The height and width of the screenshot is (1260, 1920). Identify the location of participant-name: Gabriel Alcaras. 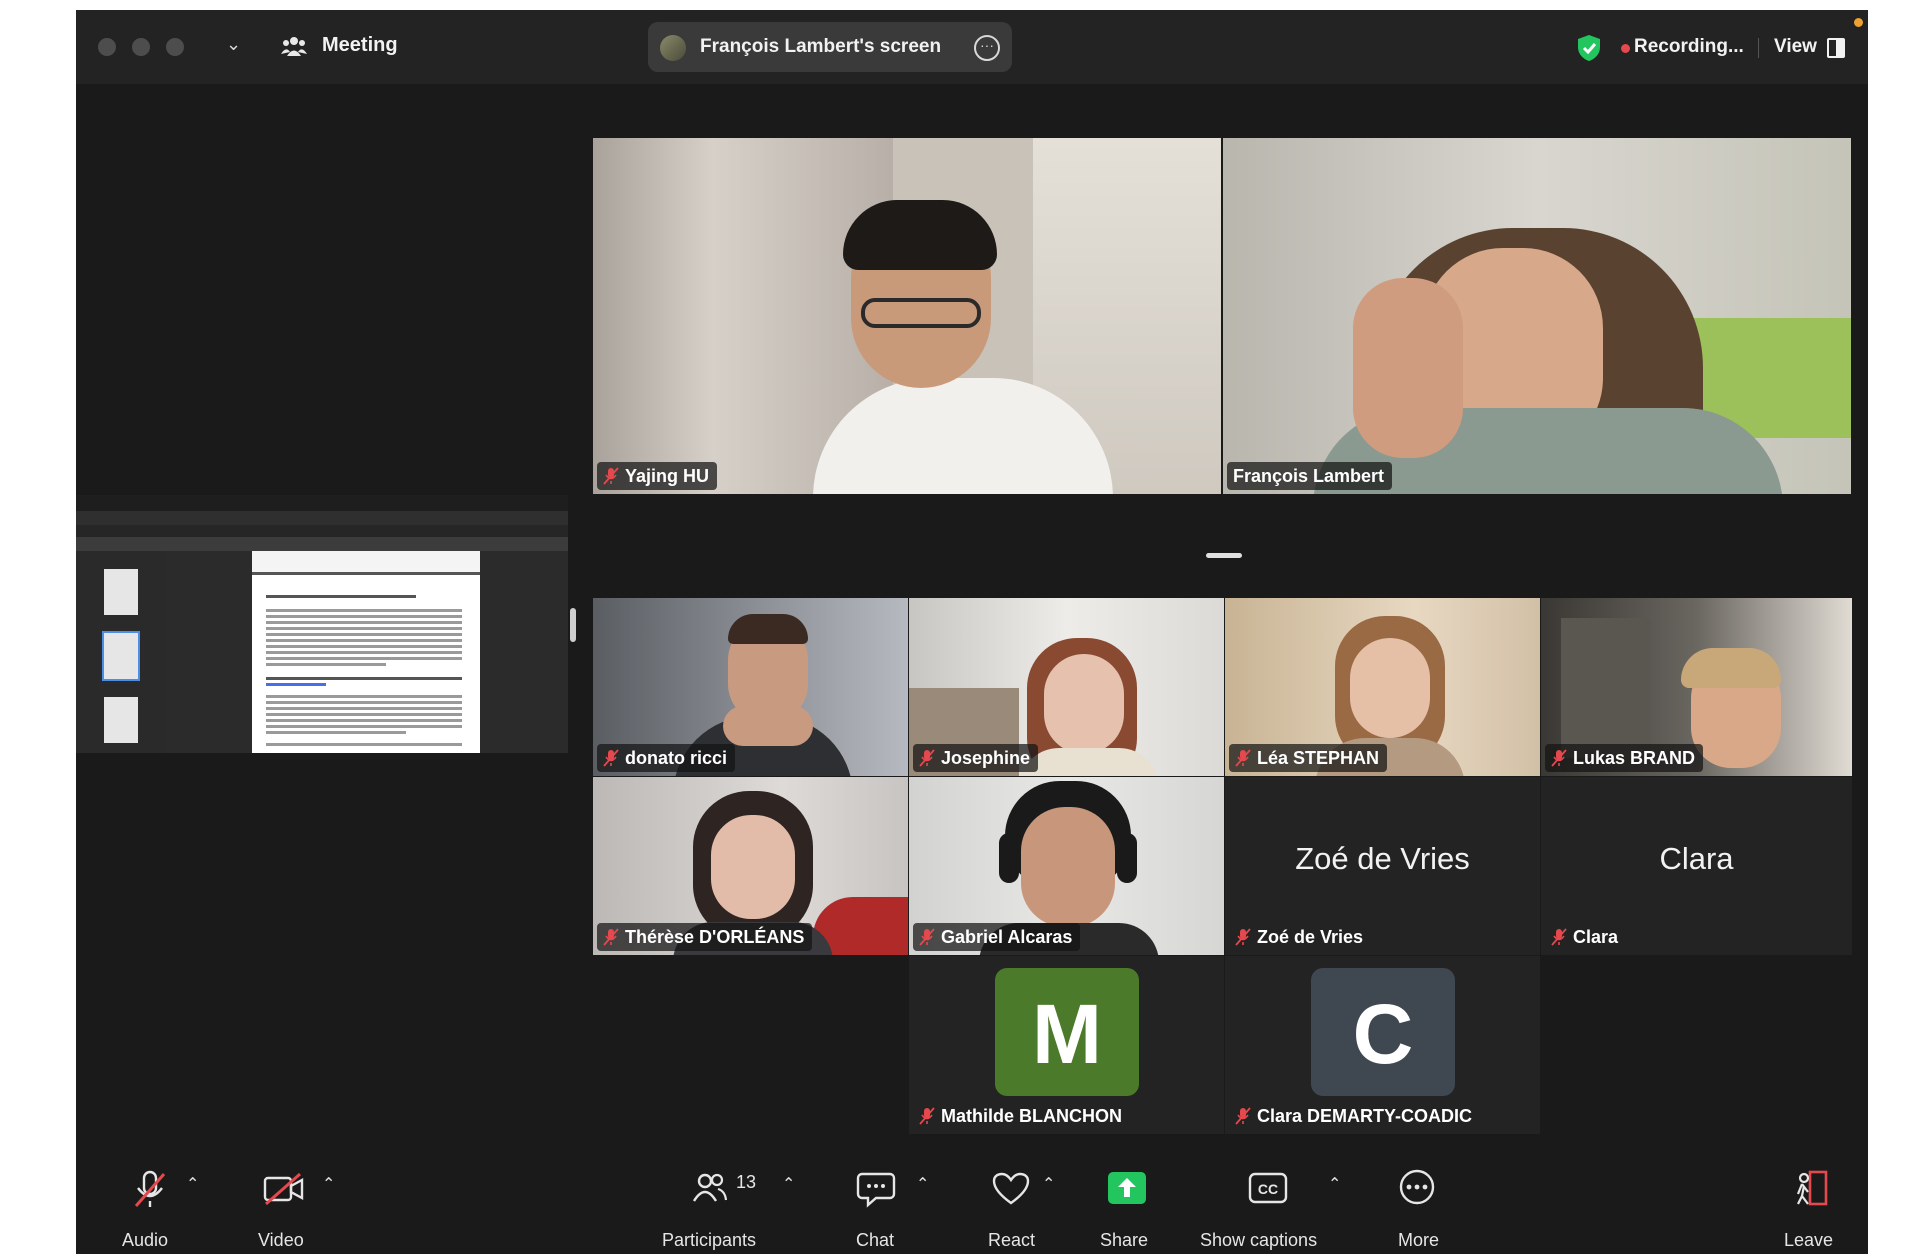
(1007, 936).